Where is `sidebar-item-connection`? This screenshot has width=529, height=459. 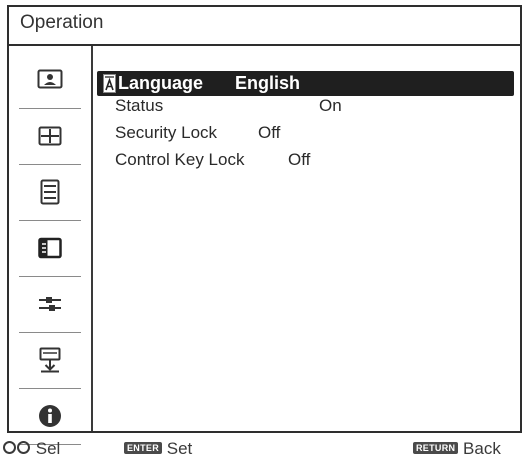 sidebar-item-connection is located at coordinates (50, 304).